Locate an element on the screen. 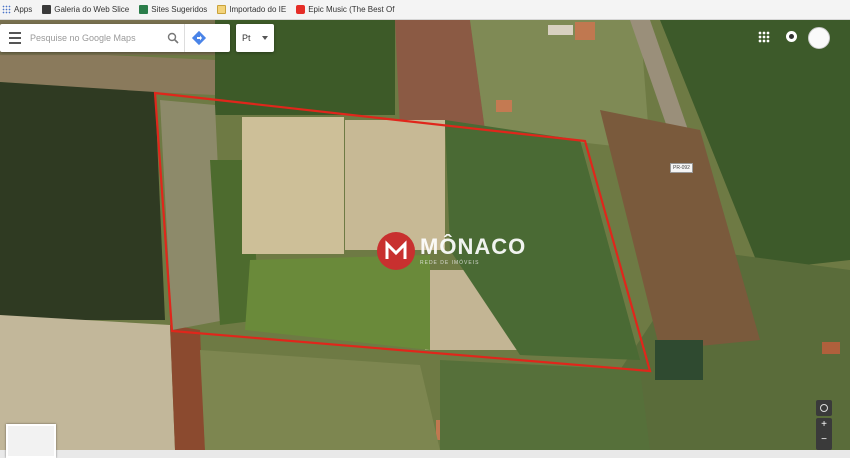 This screenshot has width=850, height=458. watermark: MÔNACO REDE DE IMÓVEIS is located at coordinates (451, 251).